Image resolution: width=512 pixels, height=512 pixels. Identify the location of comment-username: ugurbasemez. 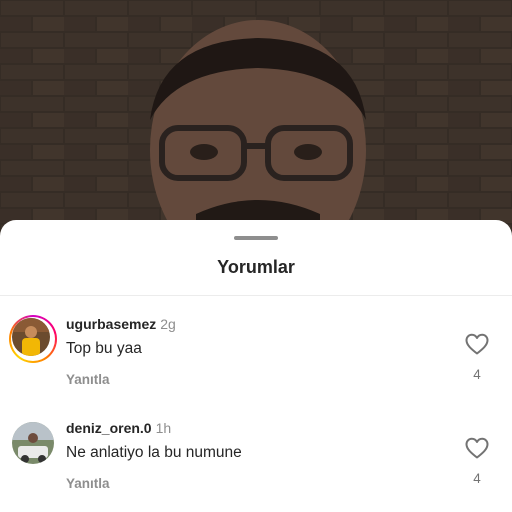
(111, 324).